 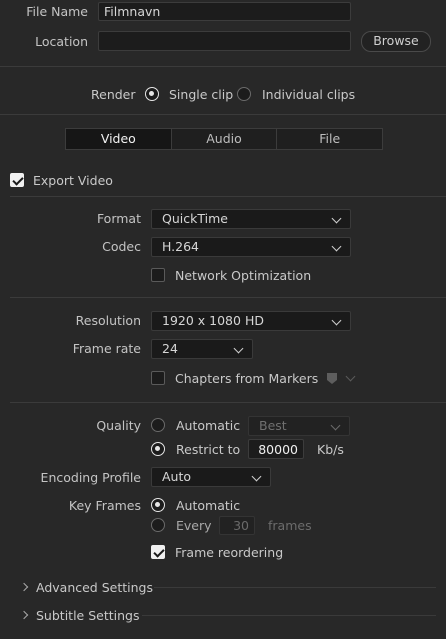 I want to click on chapters-checkbox, so click(x=158, y=378).